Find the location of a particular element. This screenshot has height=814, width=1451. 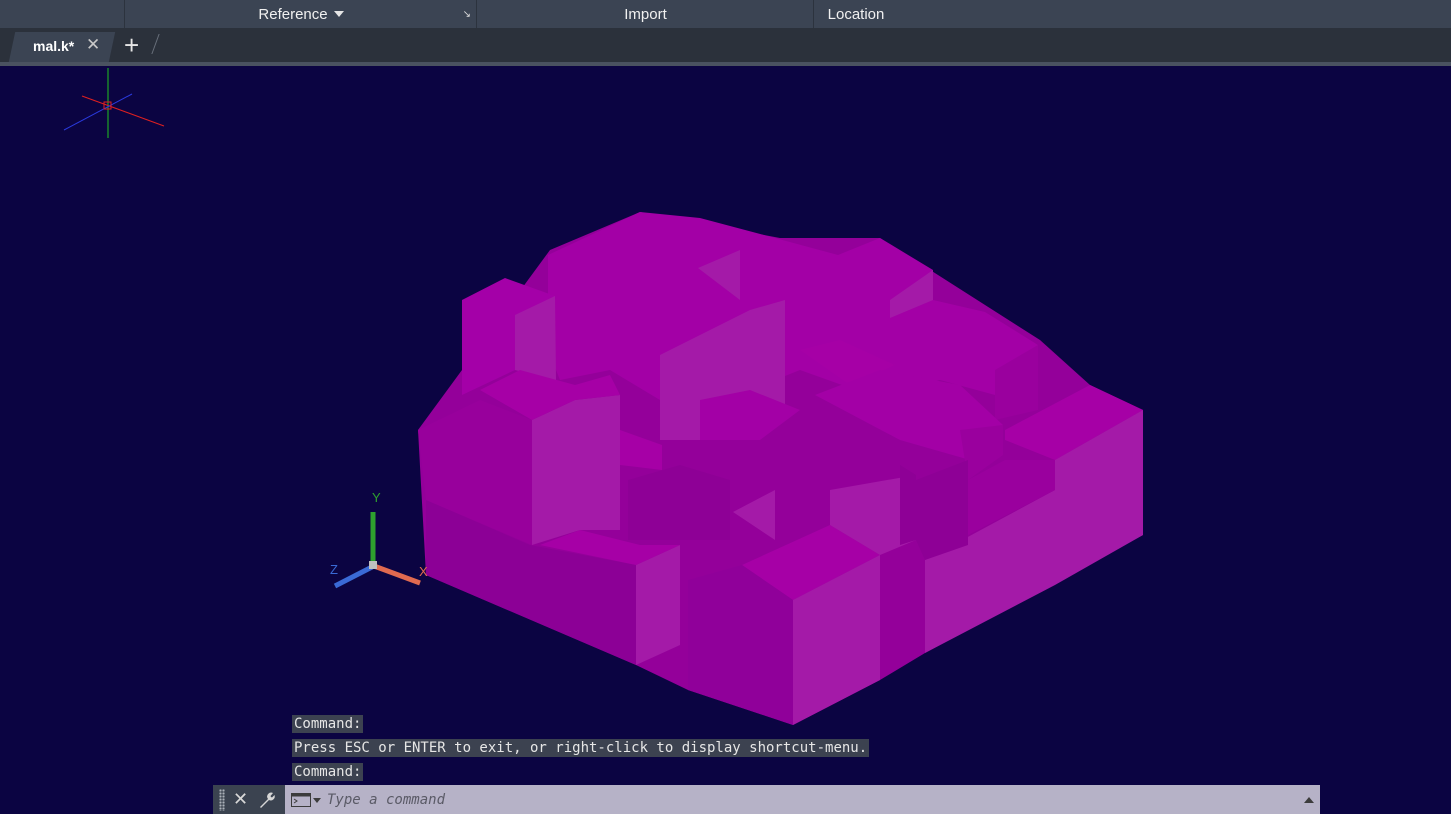

grip-icon is located at coordinates (222, 800).